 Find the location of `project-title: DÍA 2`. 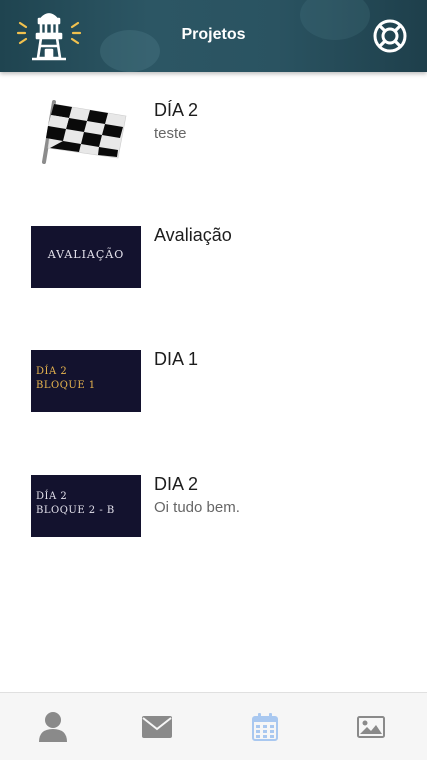

project-title: DÍA 2 is located at coordinates (176, 110).